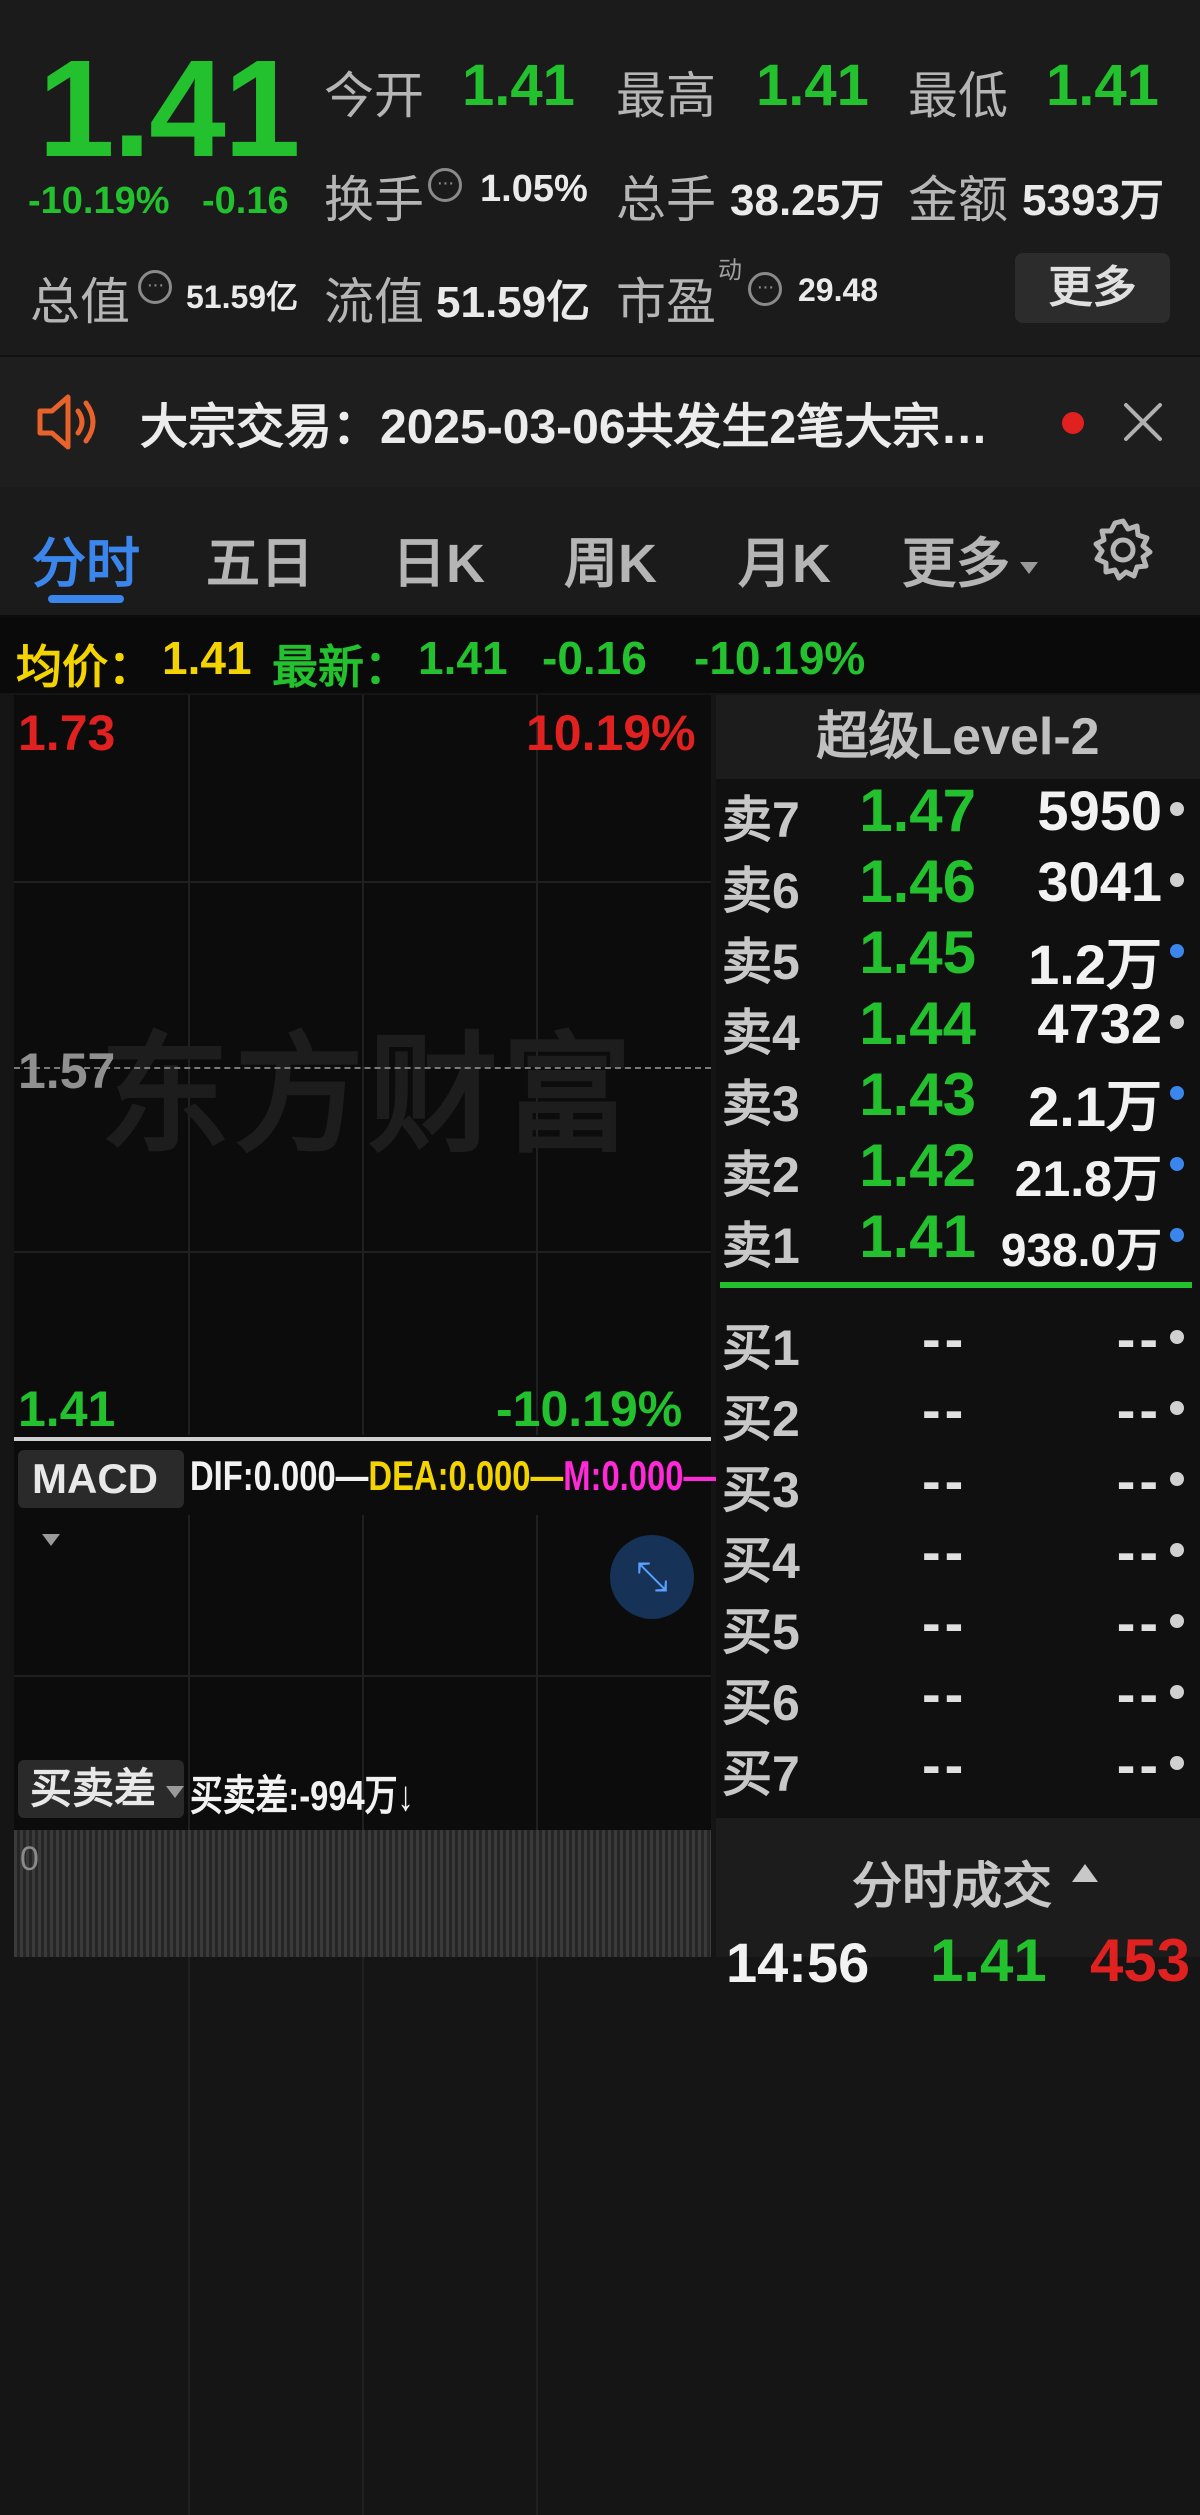 The width and height of the screenshot is (1200, 2515). Describe the element at coordinates (600, 655) in the screenshot. I see `average-price-bar: 均价： 1.41 最新： 1.41 -0.16 -10.19%` at that location.